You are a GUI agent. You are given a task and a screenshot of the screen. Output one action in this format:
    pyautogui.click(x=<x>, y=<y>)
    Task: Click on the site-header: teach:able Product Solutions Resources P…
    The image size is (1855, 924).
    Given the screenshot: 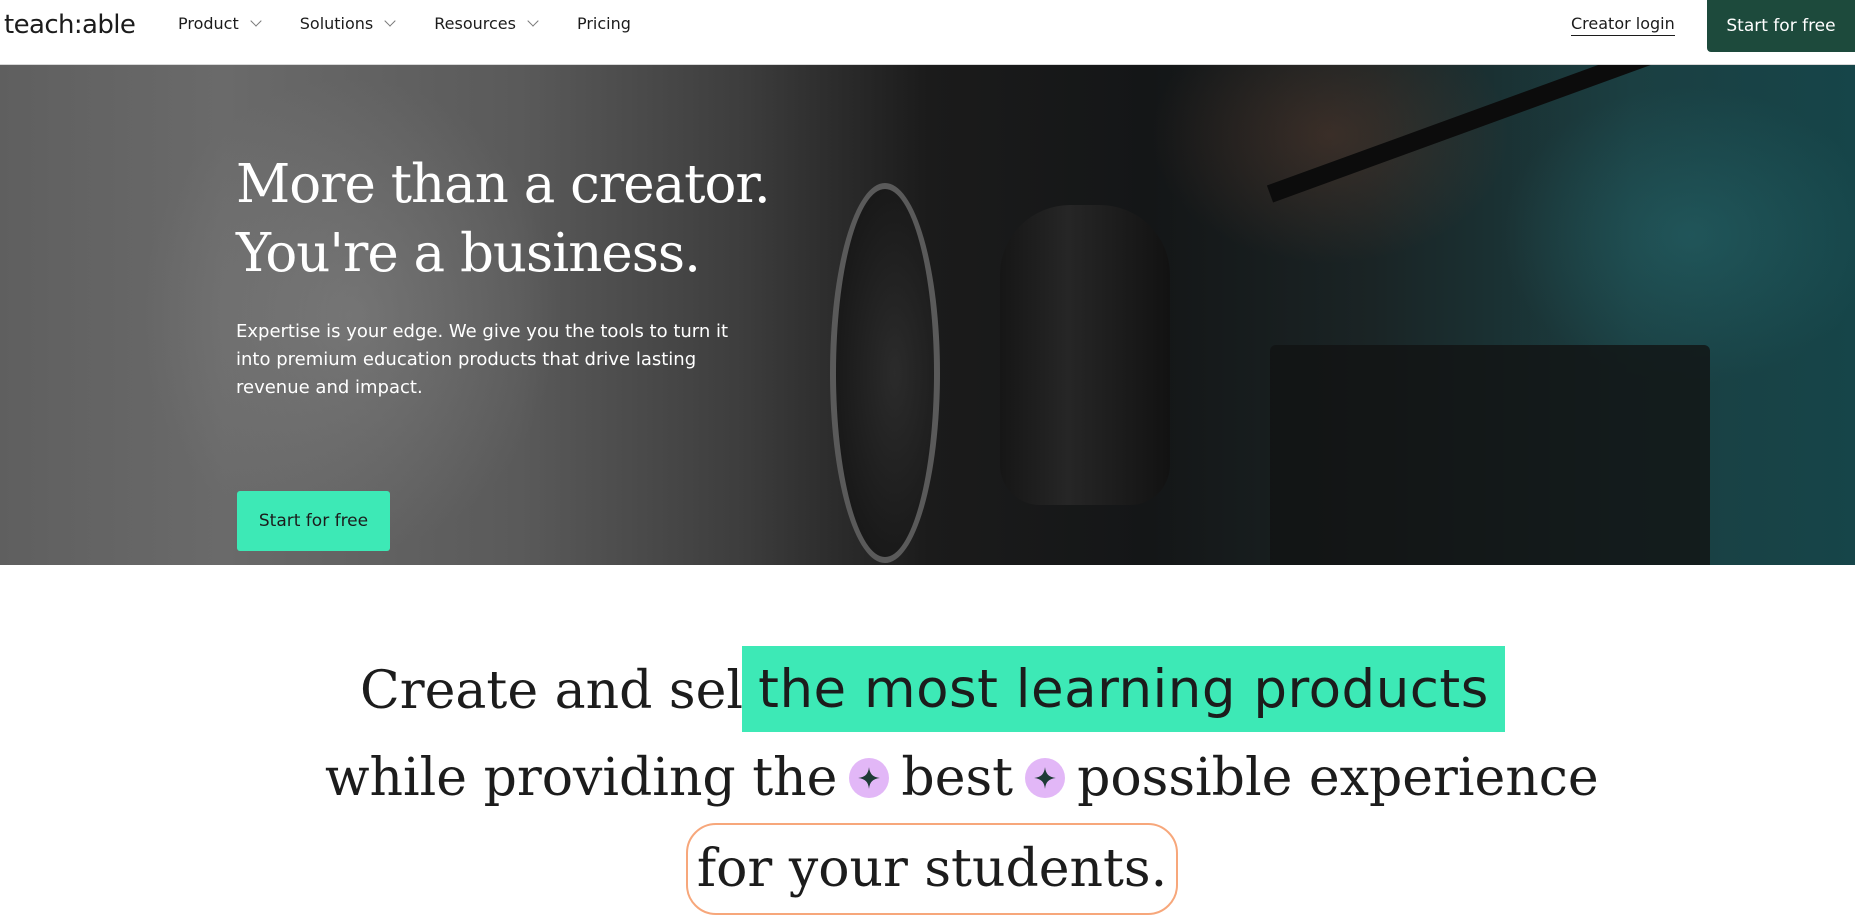 What is the action you would take?
    pyautogui.click(x=927, y=32)
    